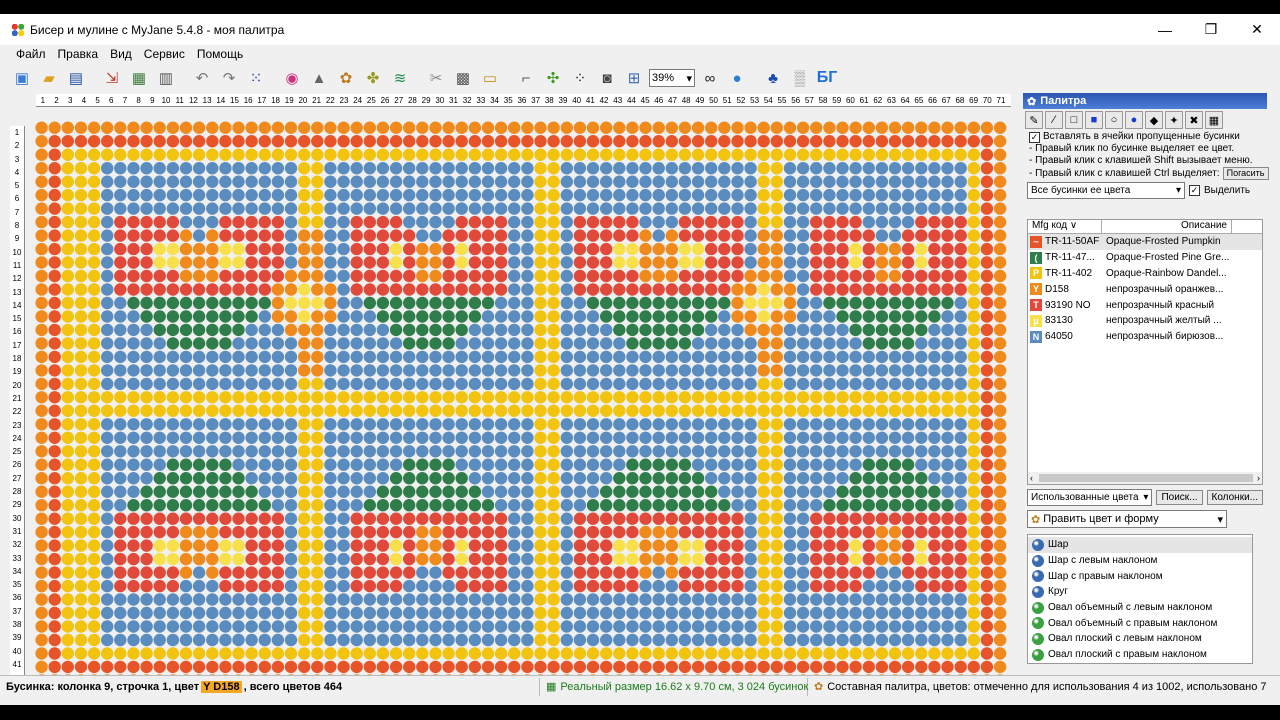 This screenshot has height=720, width=1280. What do you see at coordinates (1054, 120) in the screenshot?
I see `line-icon: ⁄` at bounding box center [1054, 120].